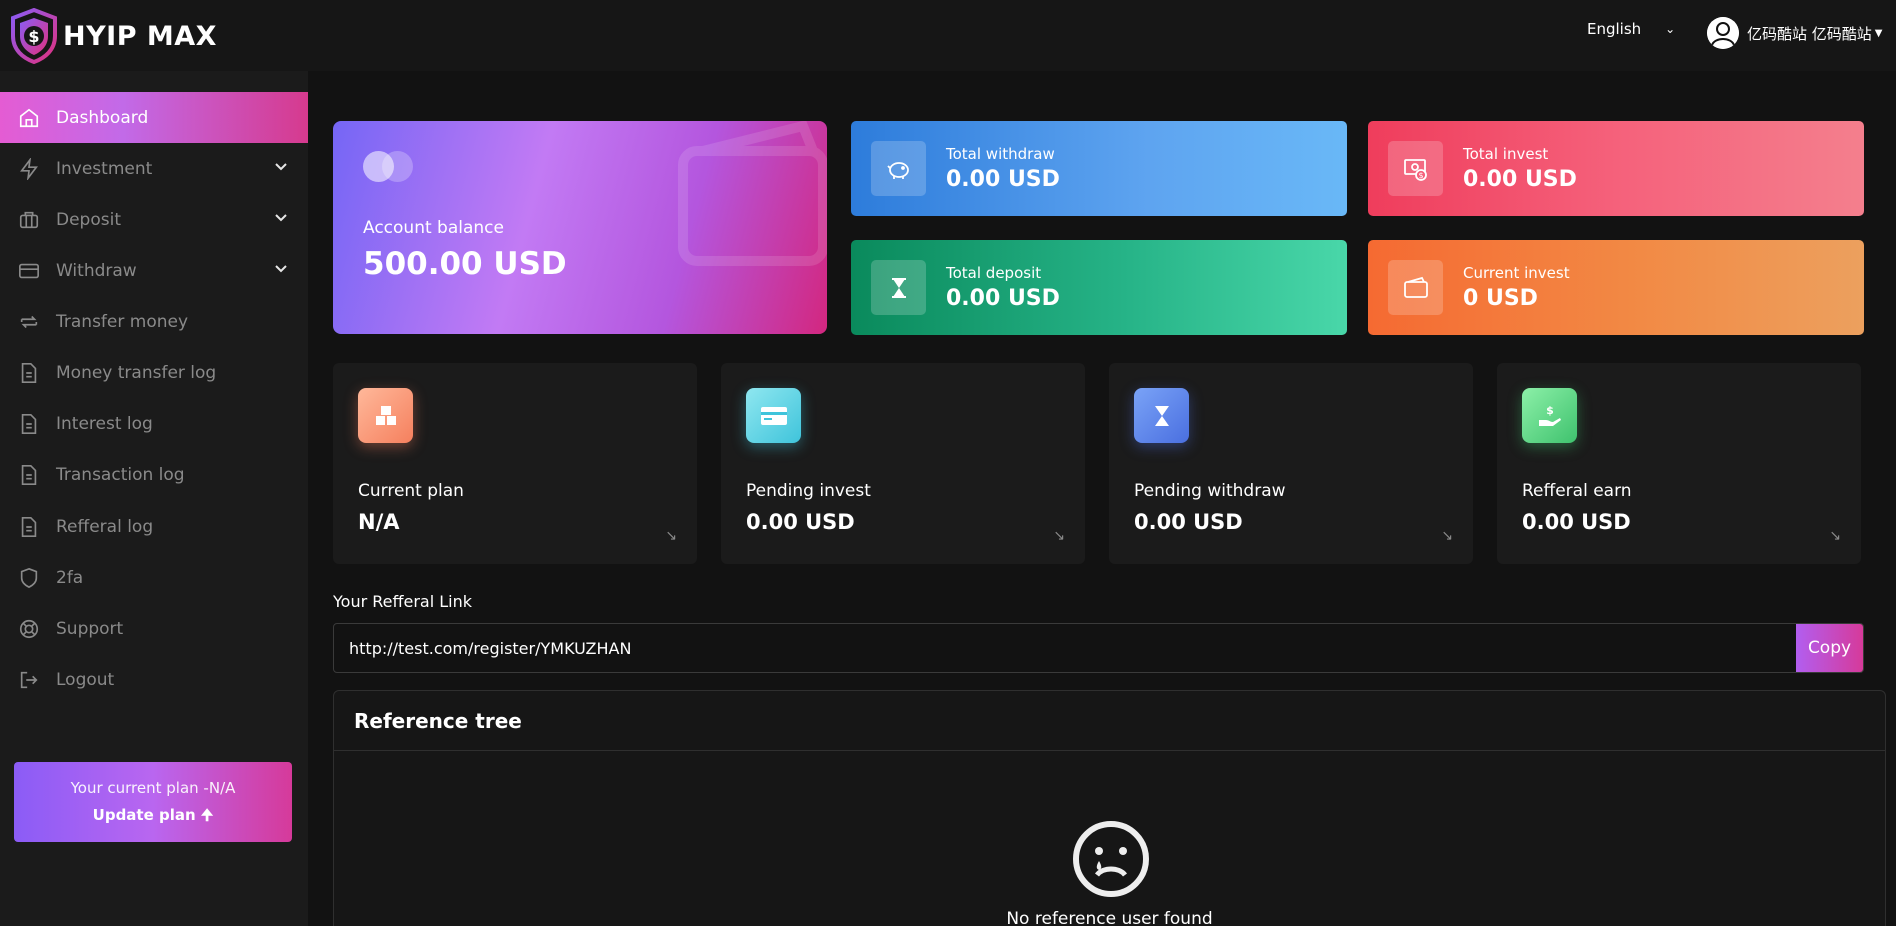 This screenshot has width=1896, height=926. Describe the element at coordinates (1291, 463) in the screenshot. I see `pending-withdraw-card: Pending withdraw 0.00 USD ↘` at that location.